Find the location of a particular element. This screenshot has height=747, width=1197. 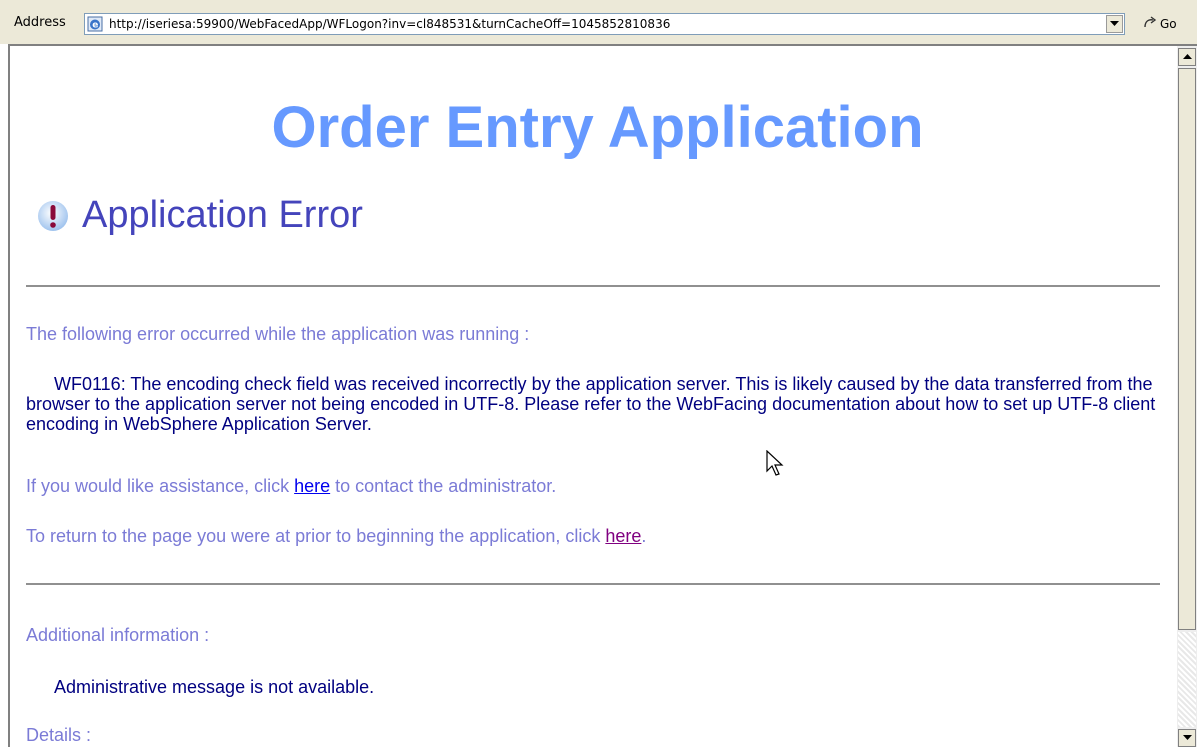

assist-suffix: to contact the administrator. is located at coordinates (443, 486).